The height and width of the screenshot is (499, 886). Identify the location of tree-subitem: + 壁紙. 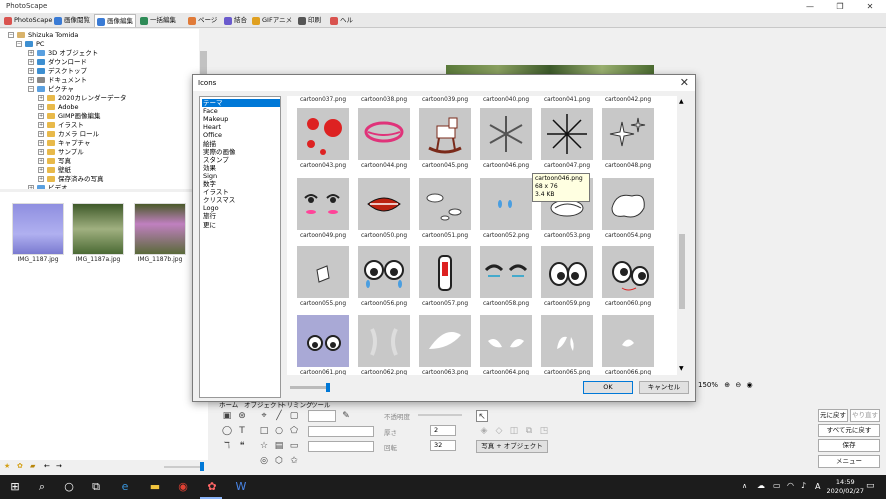
(54, 170).